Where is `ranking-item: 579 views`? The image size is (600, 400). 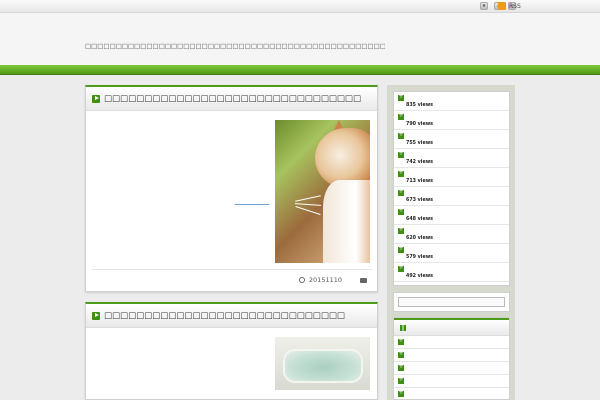
ranking-item: 579 views is located at coordinates (451, 253).